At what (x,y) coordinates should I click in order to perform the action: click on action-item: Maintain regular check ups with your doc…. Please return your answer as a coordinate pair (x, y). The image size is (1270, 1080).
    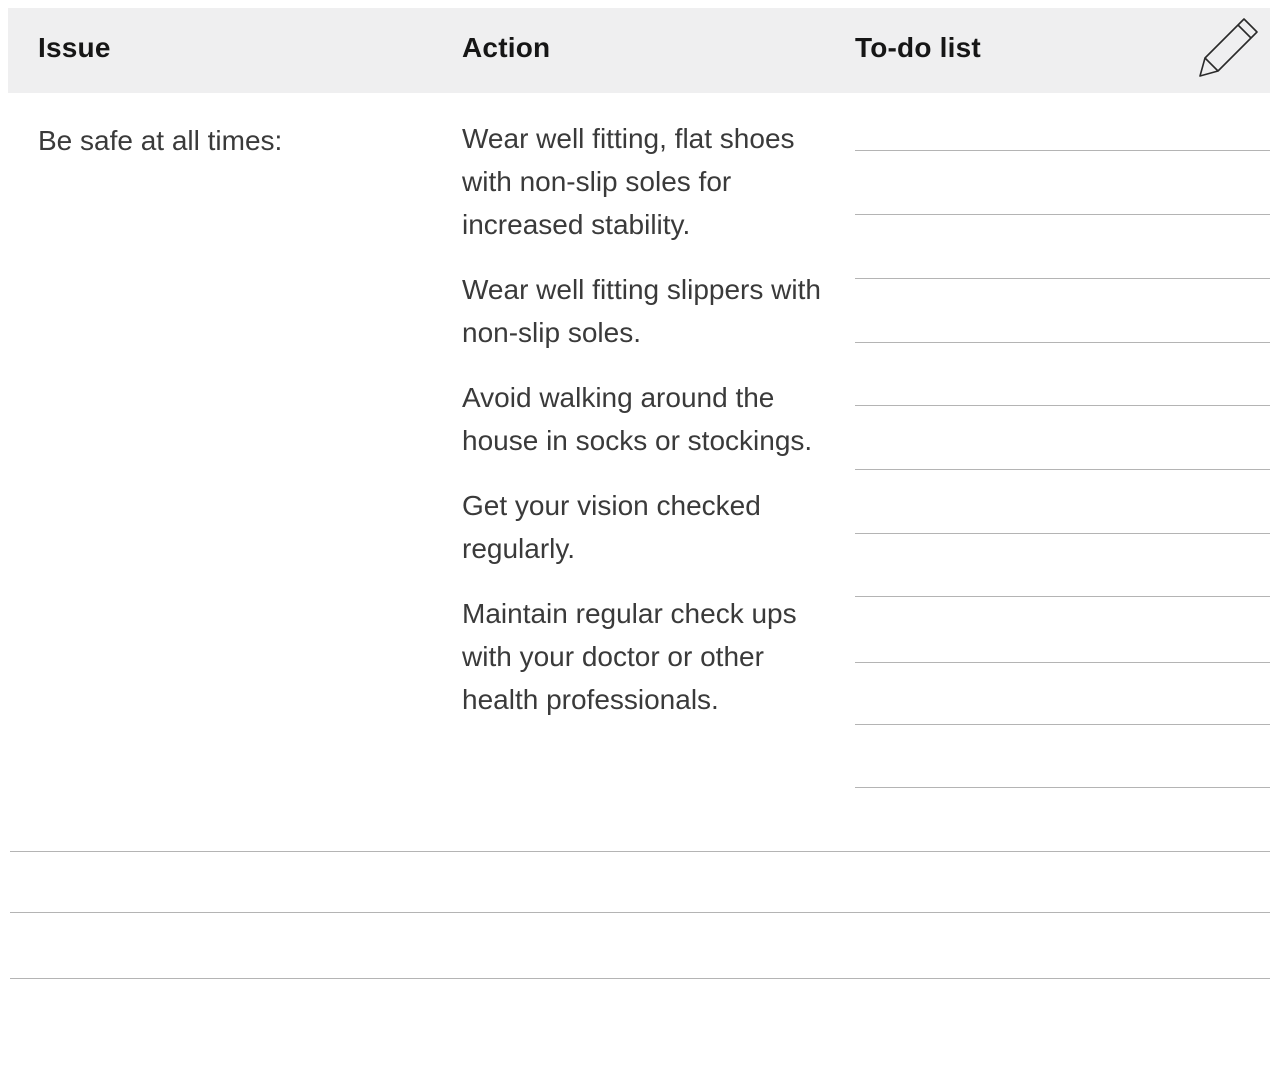
    Looking at the image, I should click on (629, 656).